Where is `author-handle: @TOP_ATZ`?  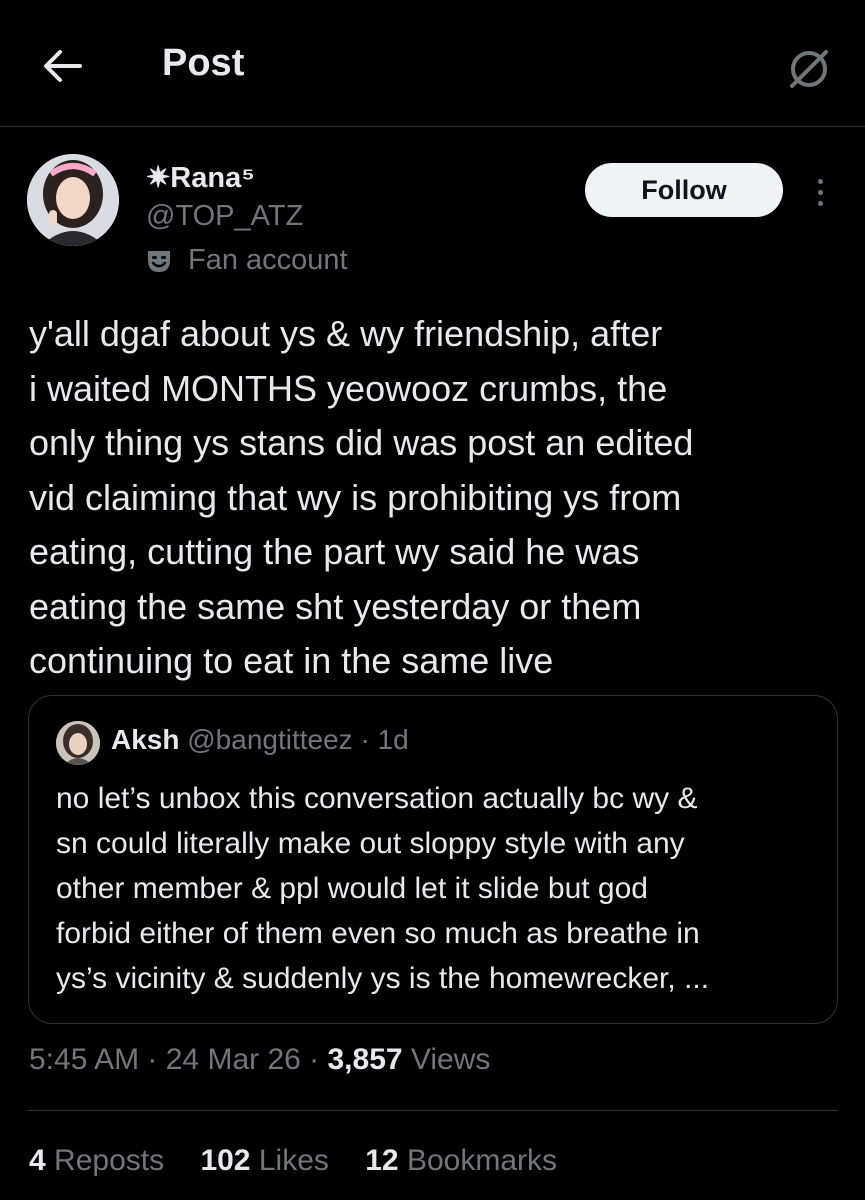 author-handle: @TOP_ATZ is located at coordinates (224, 216).